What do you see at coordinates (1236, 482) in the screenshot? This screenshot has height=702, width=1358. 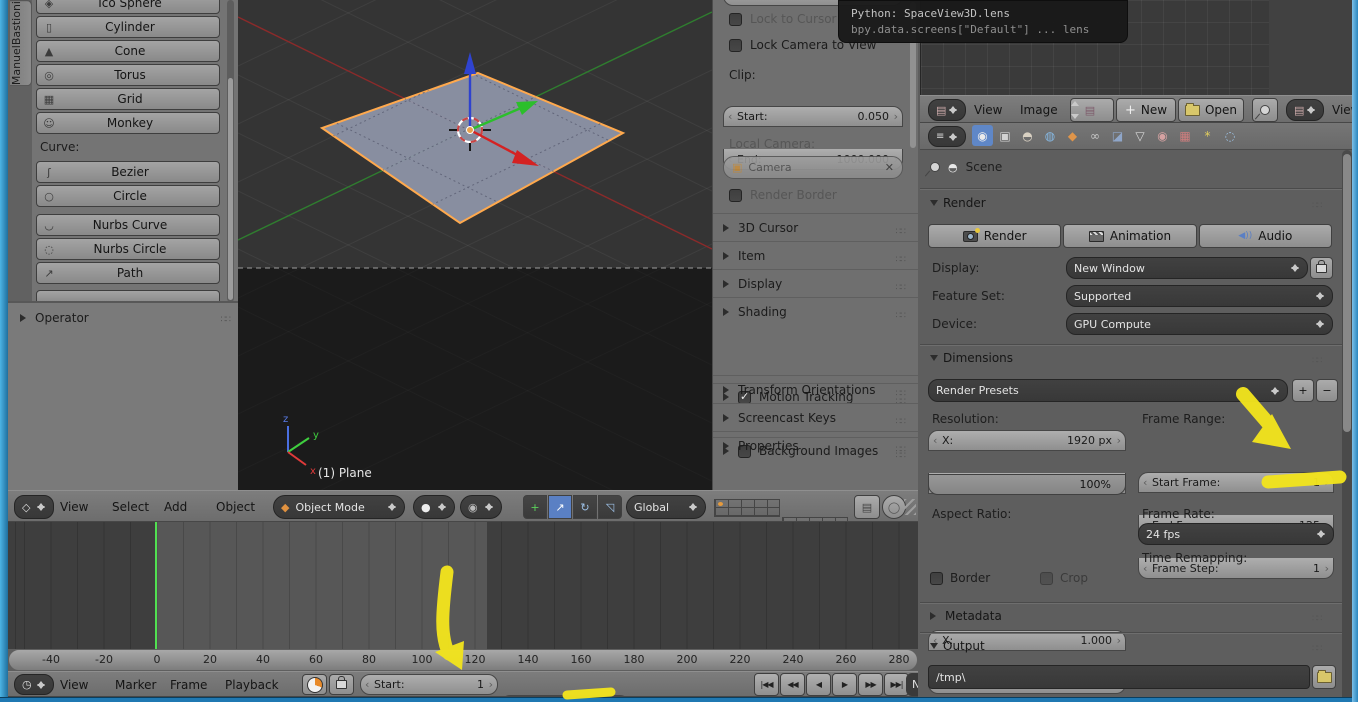 I see `start-frame-field: Start Frame:1` at bounding box center [1236, 482].